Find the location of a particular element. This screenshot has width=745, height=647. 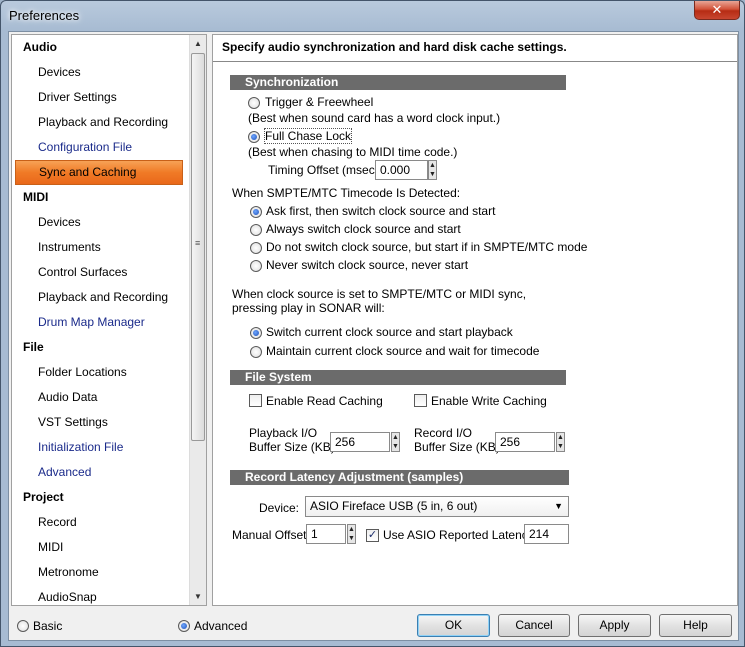

sidebar-scrollbar: ▲ ≡ ▼ is located at coordinates (197, 320).